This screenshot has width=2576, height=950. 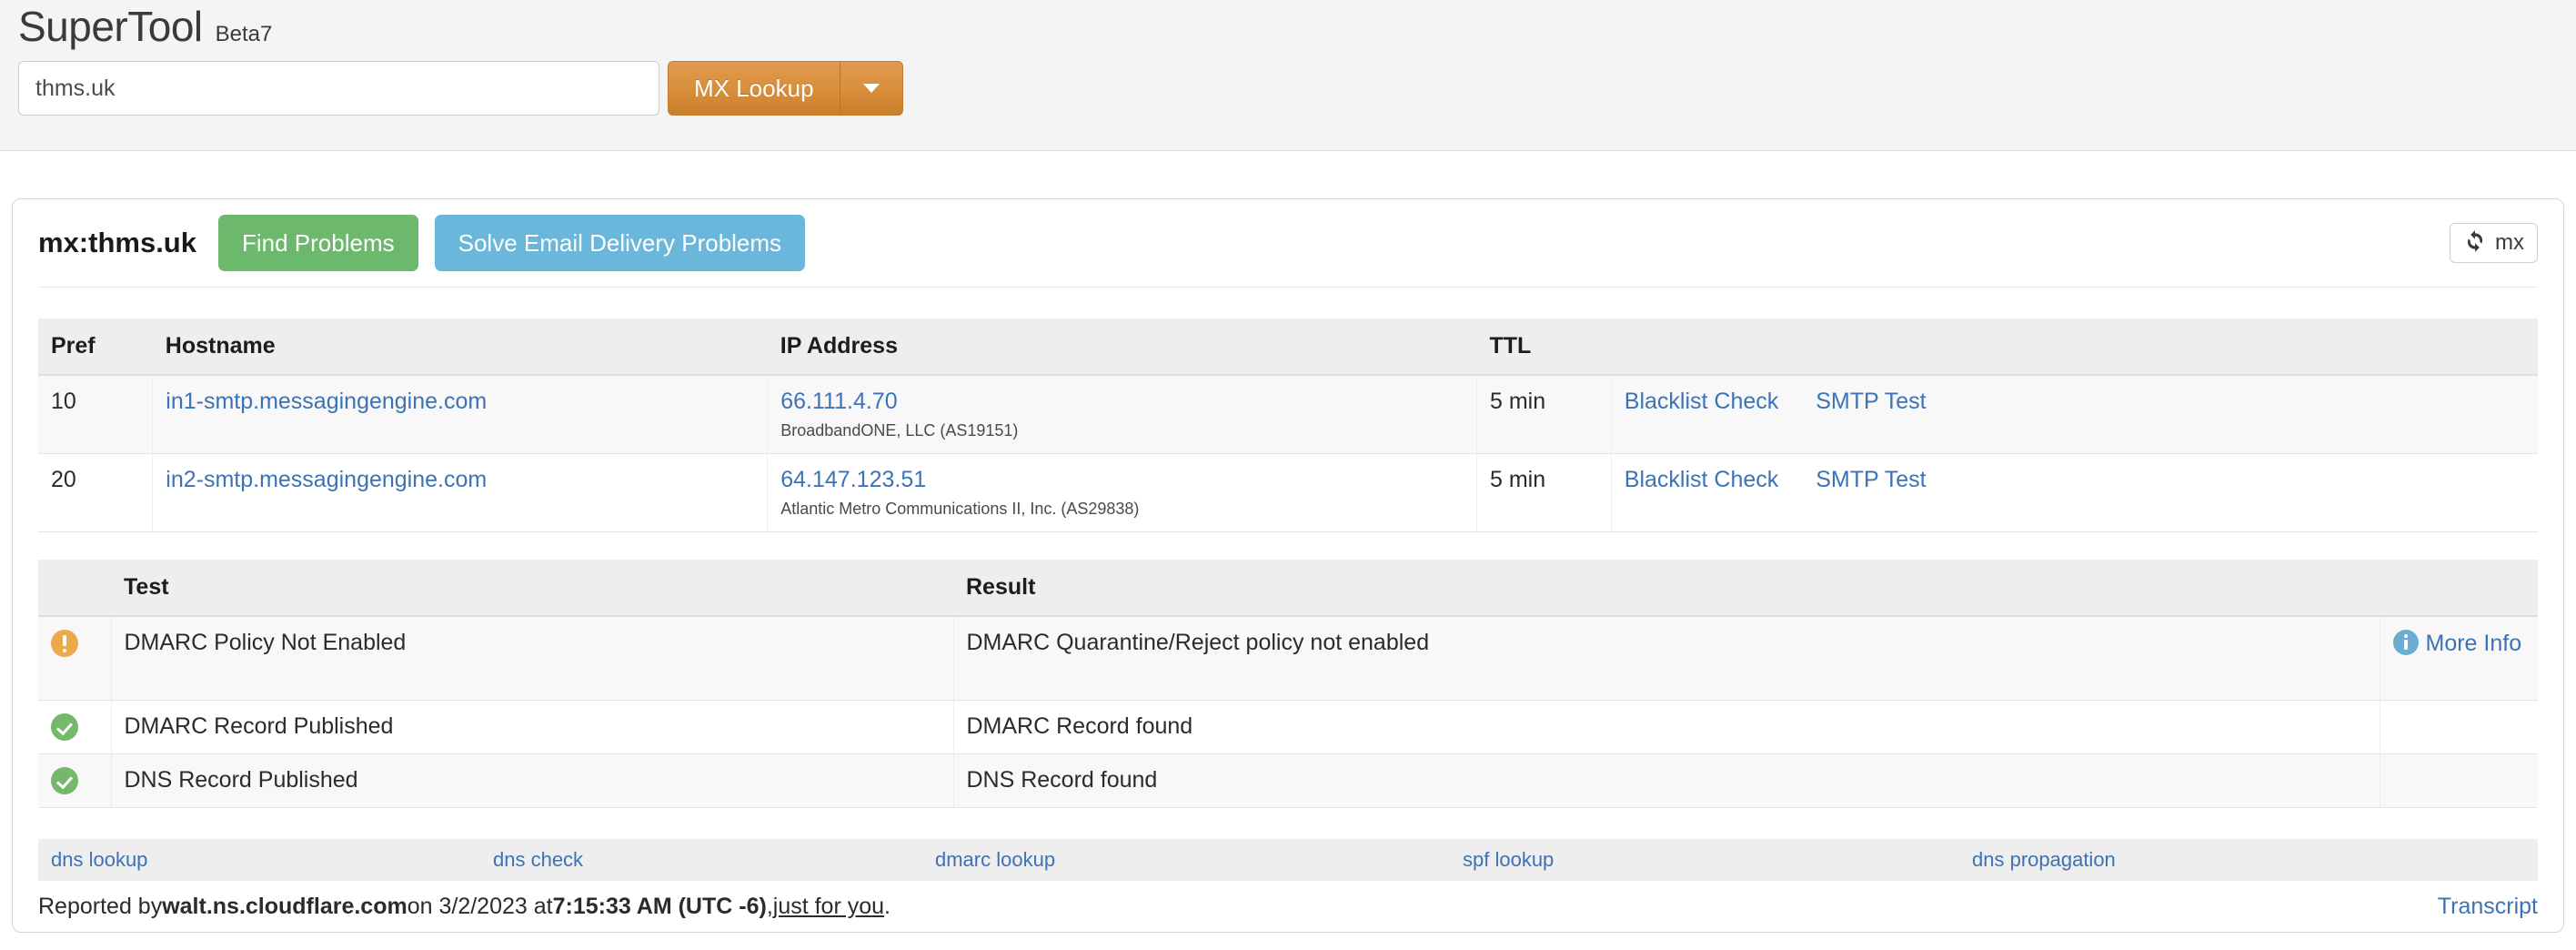 I want to click on info-icon, so click(x=2405, y=643).